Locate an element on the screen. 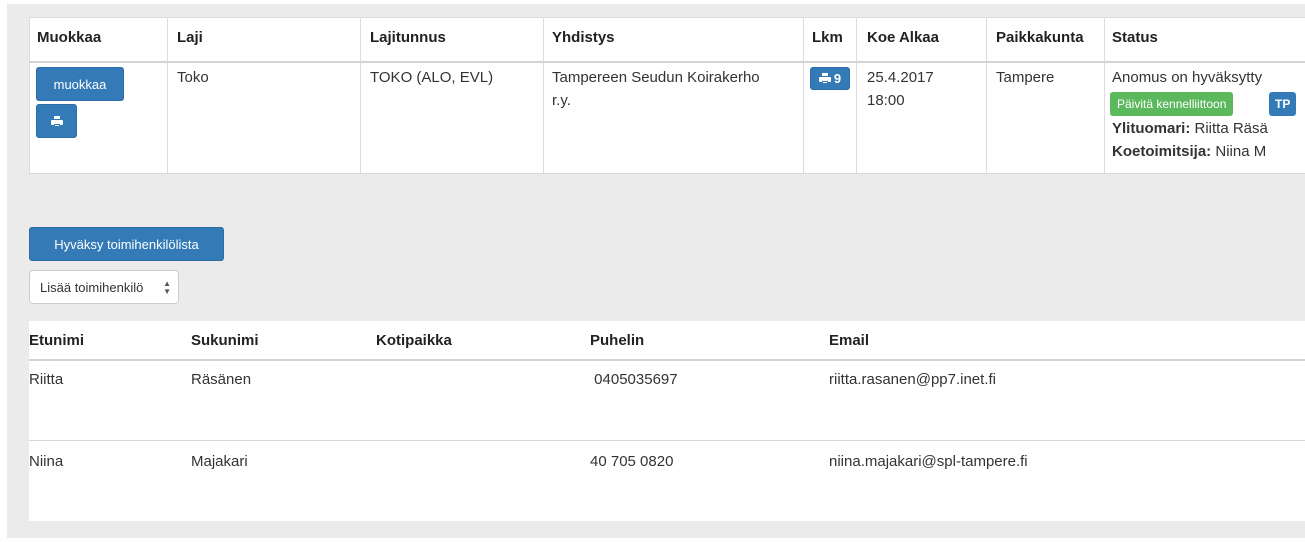  koetoimitsija-line: Koetoimitsija: Niina M is located at coordinates (1189, 151).